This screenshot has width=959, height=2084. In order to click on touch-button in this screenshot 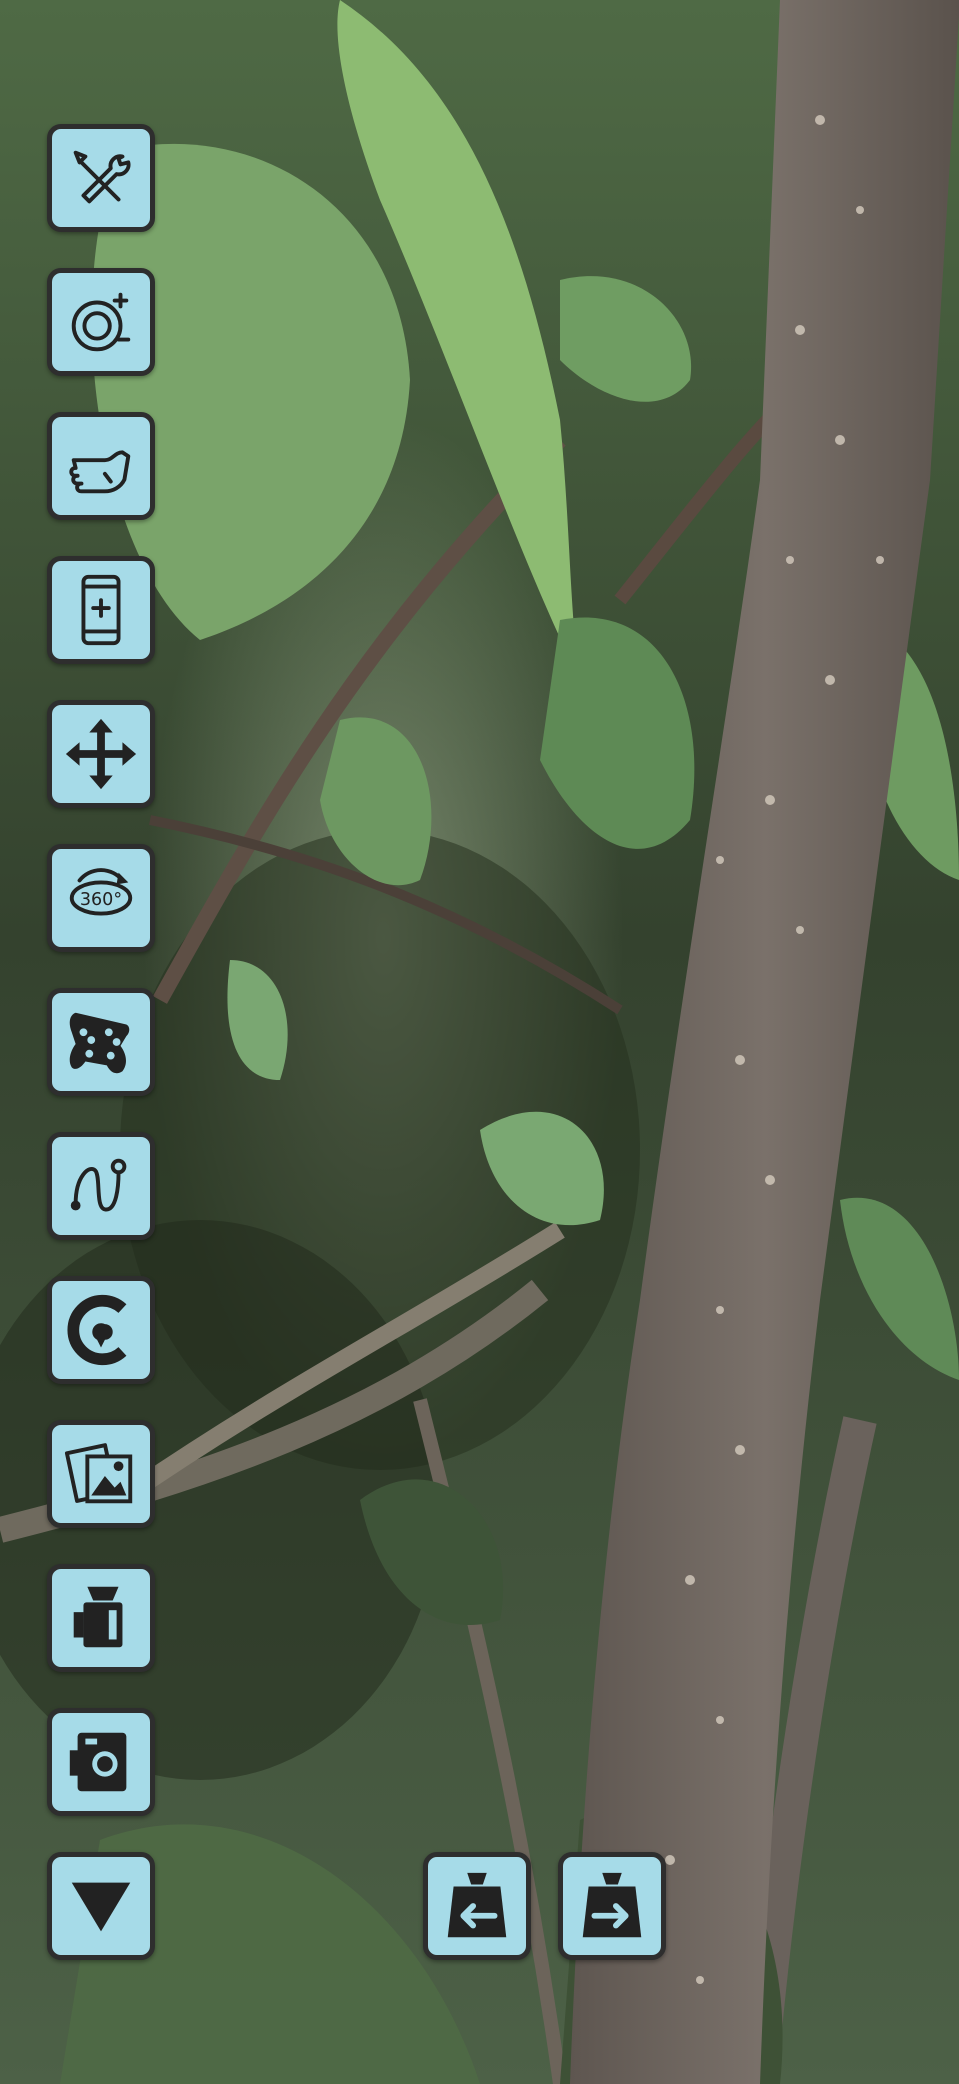, I will do `click(101, 466)`.